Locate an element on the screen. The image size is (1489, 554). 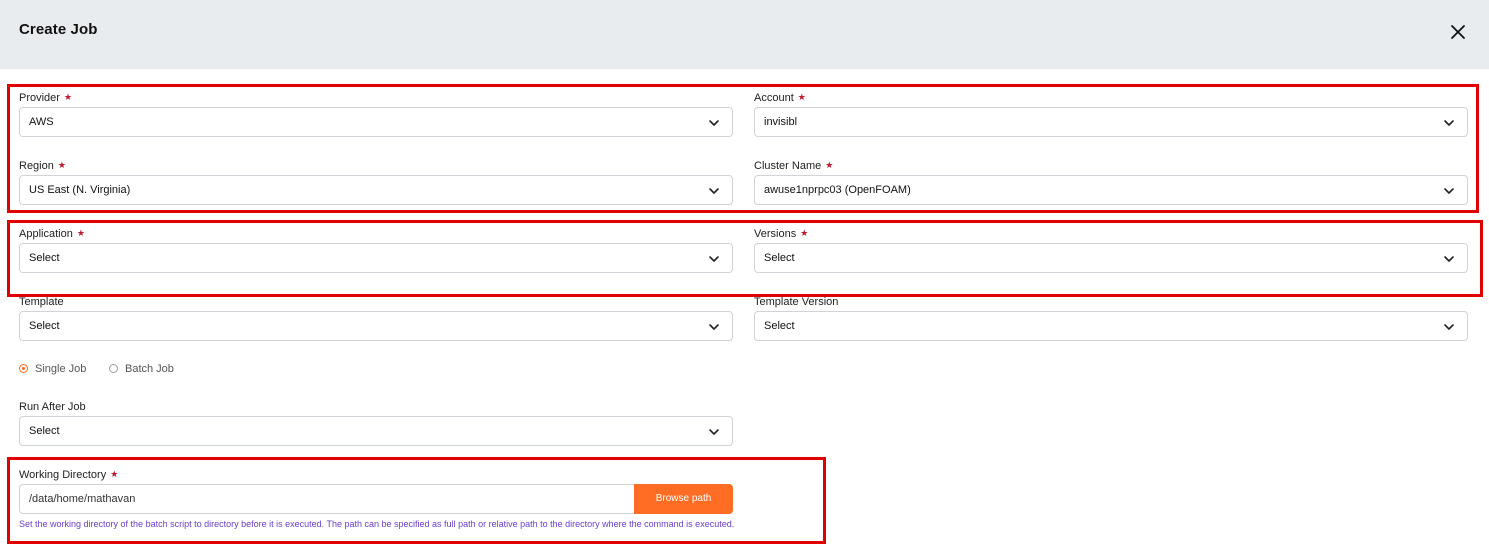
application-label: Application ★ is located at coordinates (52, 234).